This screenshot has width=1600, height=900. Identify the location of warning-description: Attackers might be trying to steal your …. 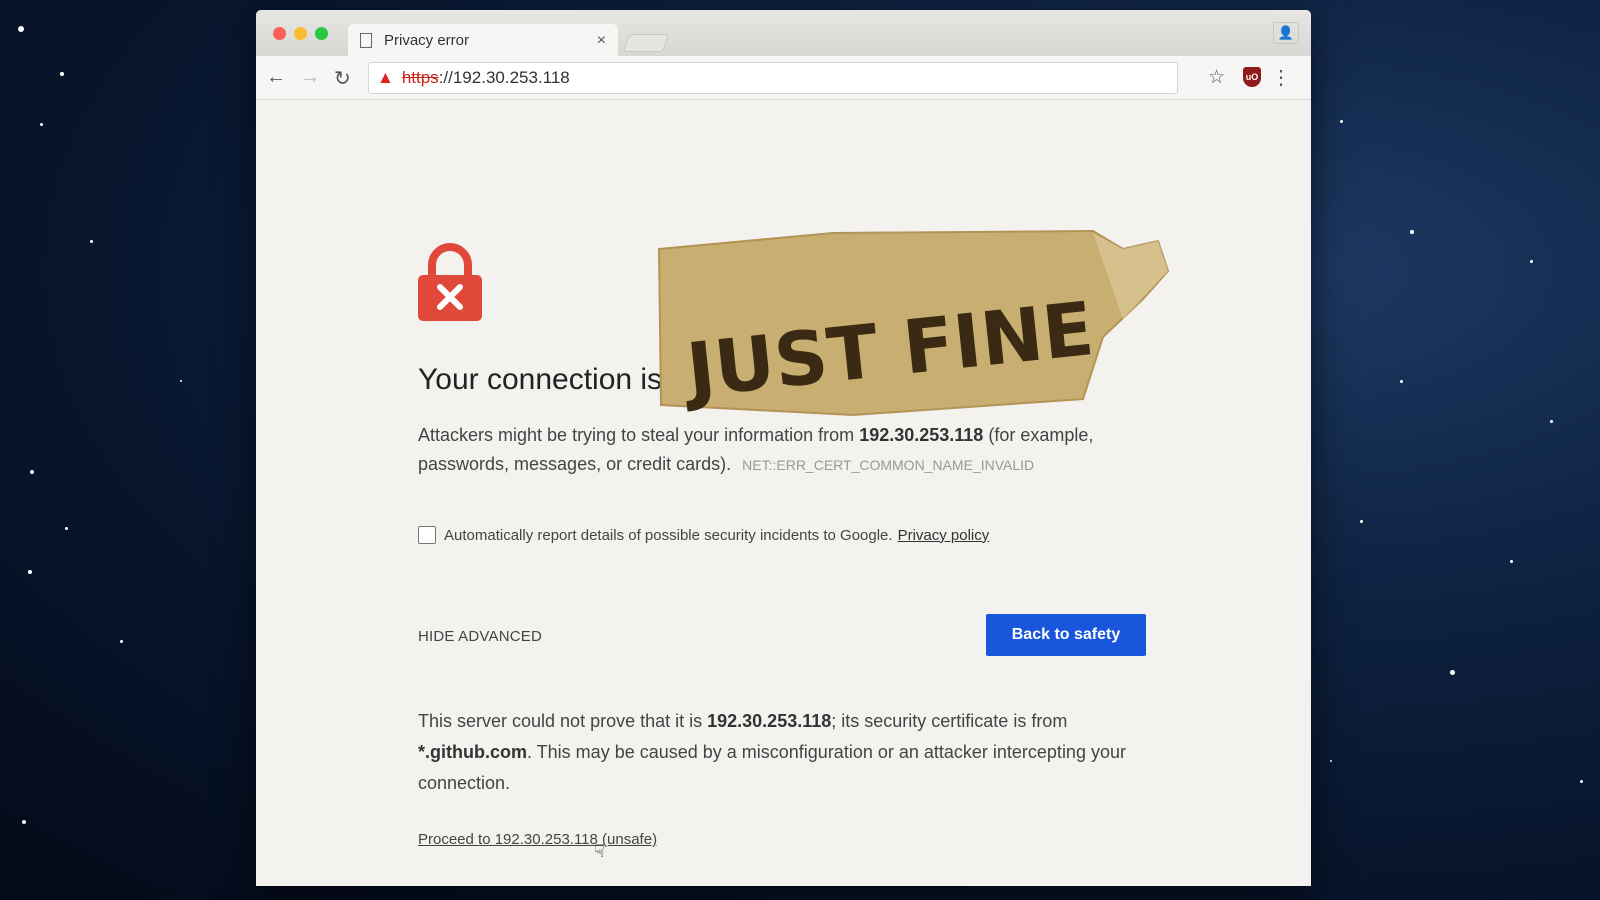
(756, 449).